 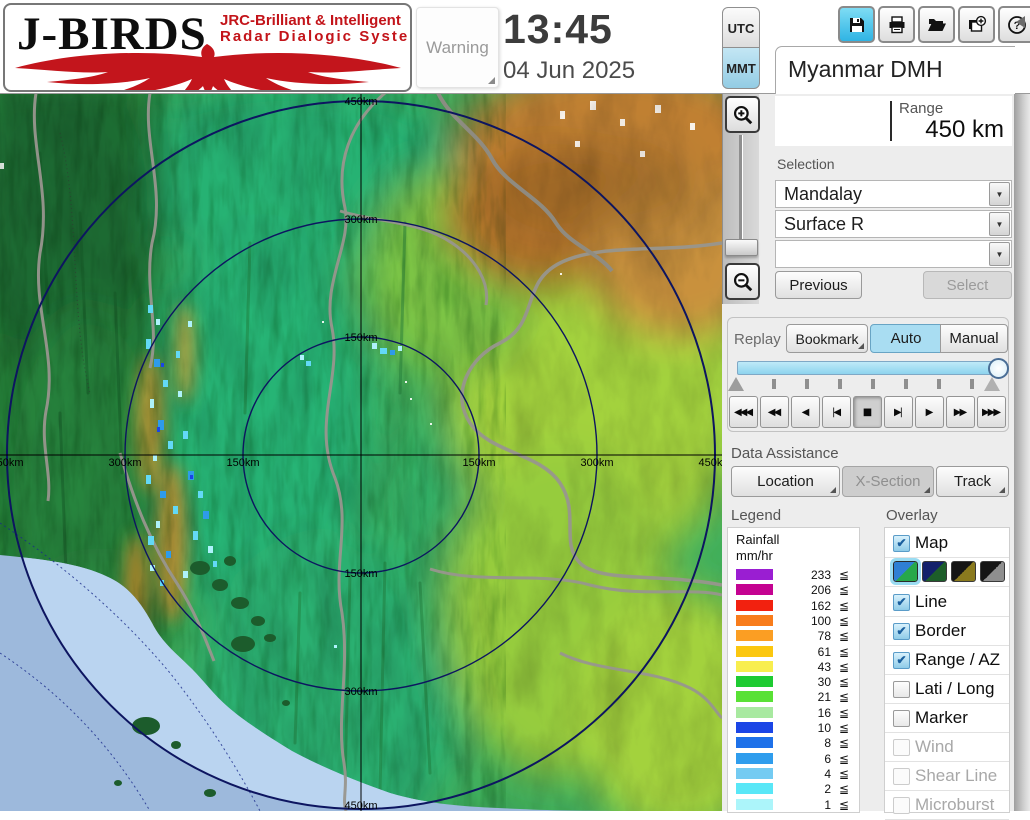 I want to click on help-button: ?, so click(x=1014, y=24).